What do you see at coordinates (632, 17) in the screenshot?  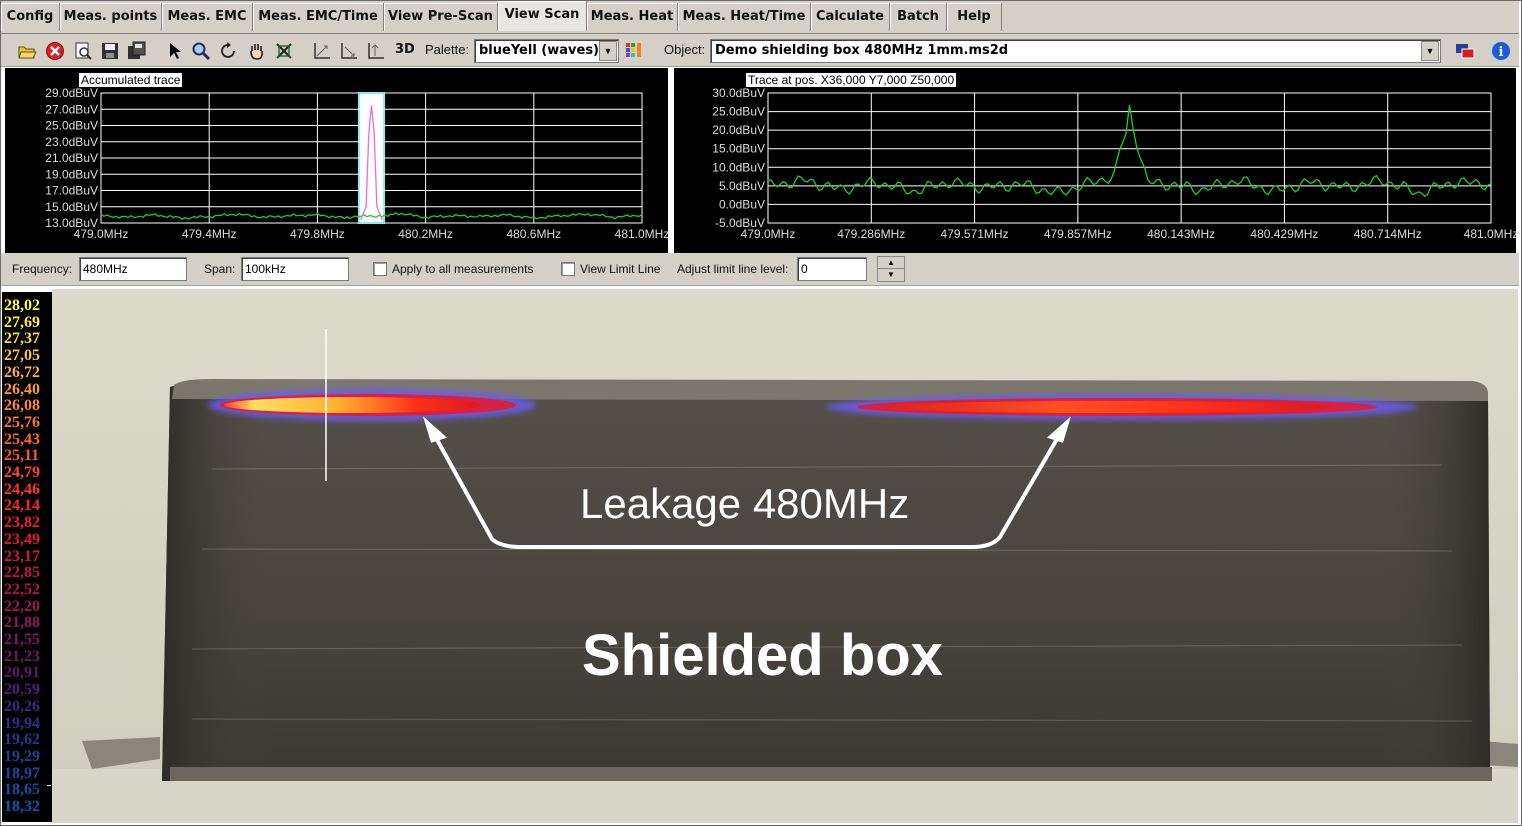 I see `tab-meas-heat: Meas. Heat` at bounding box center [632, 17].